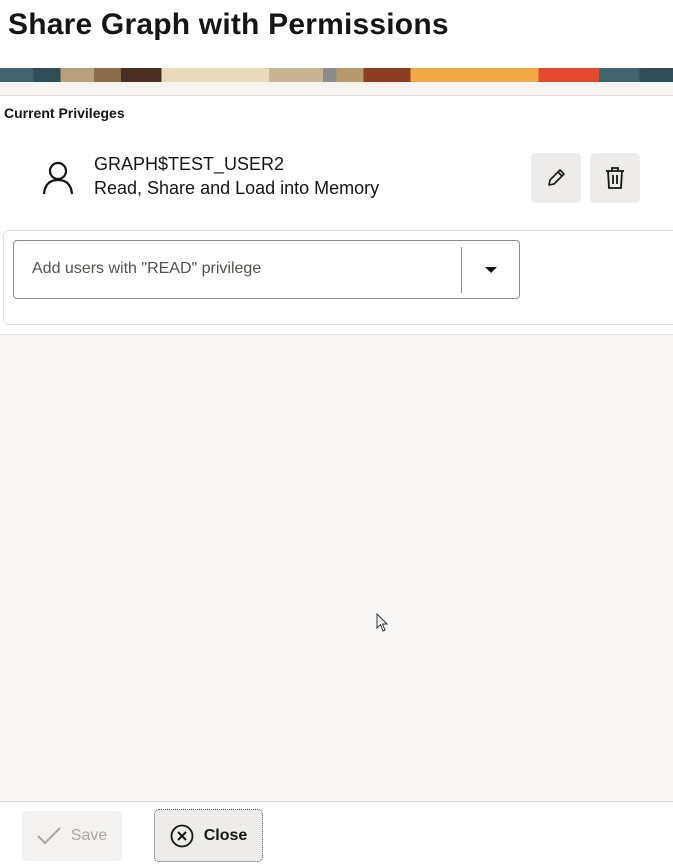 The height and width of the screenshot is (868, 673). What do you see at coordinates (182, 835) in the screenshot?
I see `close-circle-icon` at bounding box center [182, 835].